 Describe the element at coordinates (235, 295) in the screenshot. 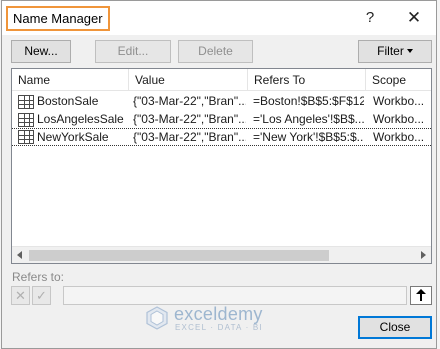

I see `refers-to-field` at that location.